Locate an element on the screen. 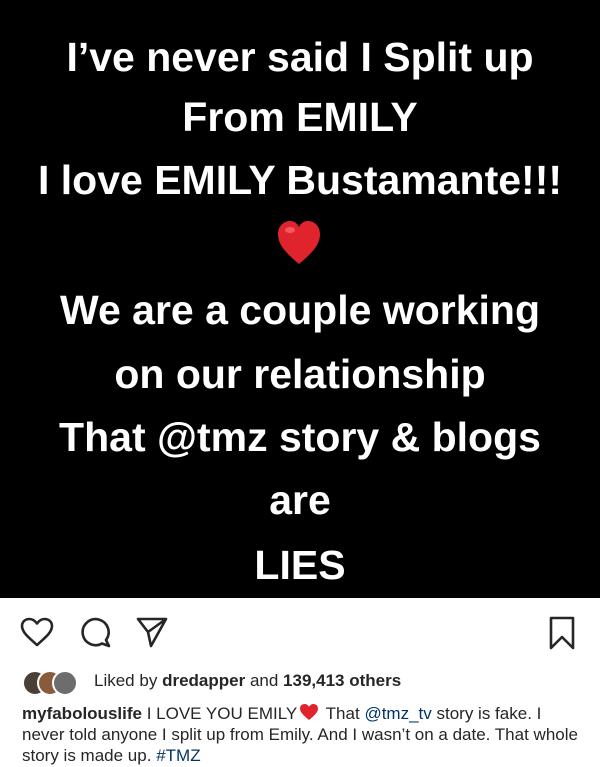  post-action-bar is located at coordinates (300, 629).